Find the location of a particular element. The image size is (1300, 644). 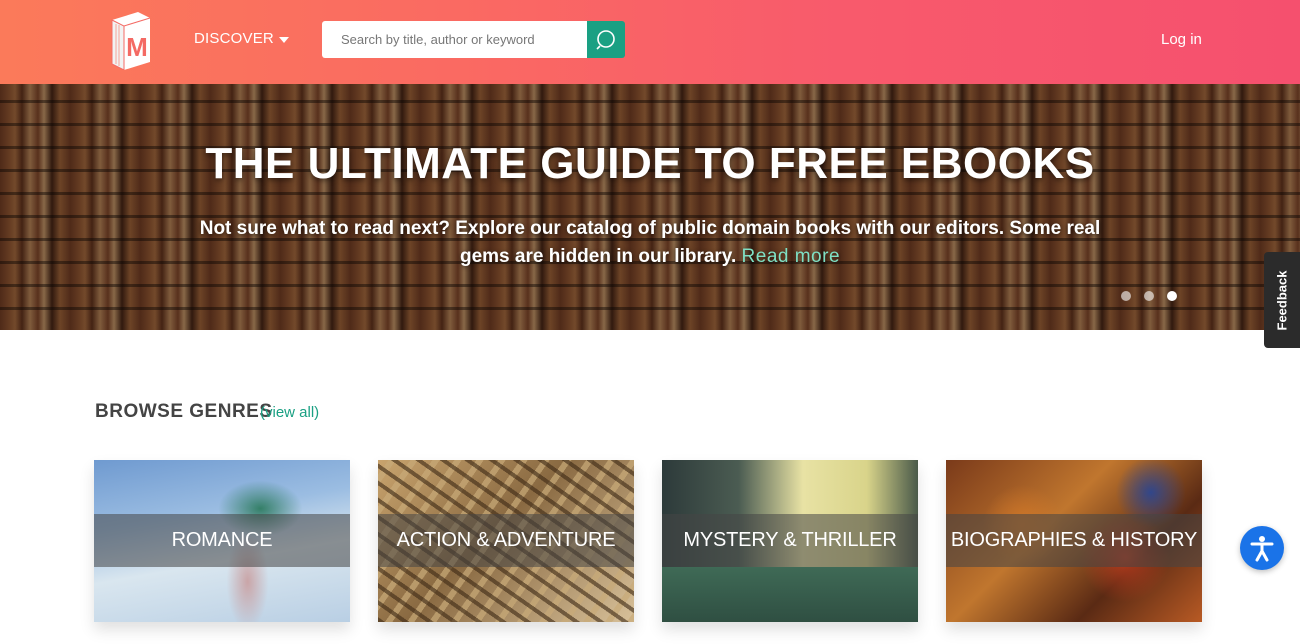

book-logo-icon: M is located at coordinates (131, 40).